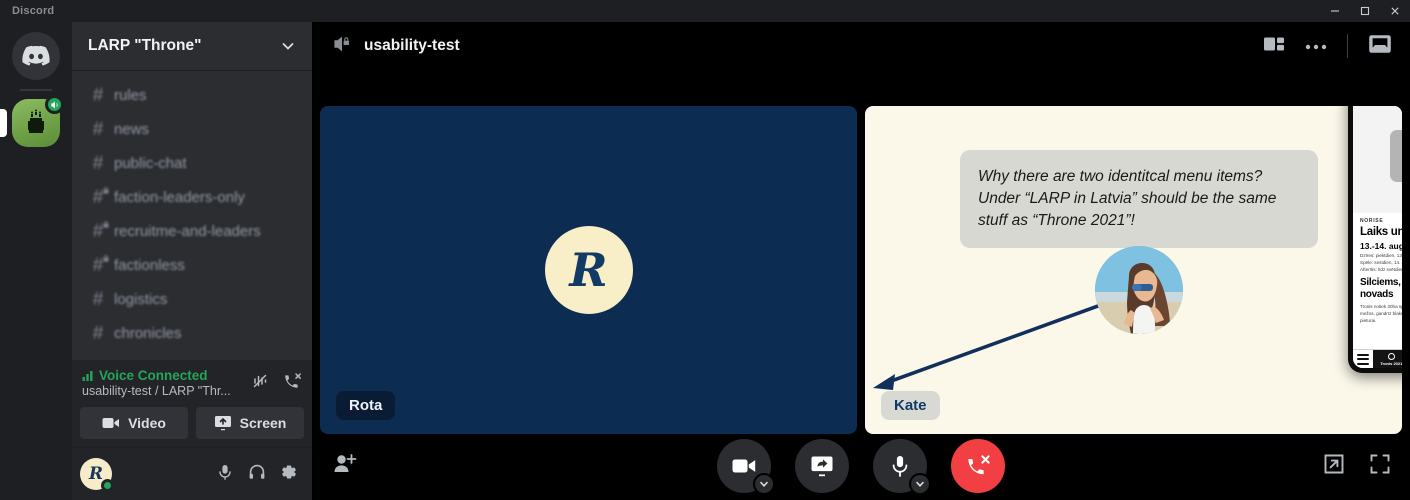 This screenshot has height=500, width=1410. What do you see at coordinates (147, 423) in the screenshot?
I see `video-button-label: Video` at bounding box center [147, 423].